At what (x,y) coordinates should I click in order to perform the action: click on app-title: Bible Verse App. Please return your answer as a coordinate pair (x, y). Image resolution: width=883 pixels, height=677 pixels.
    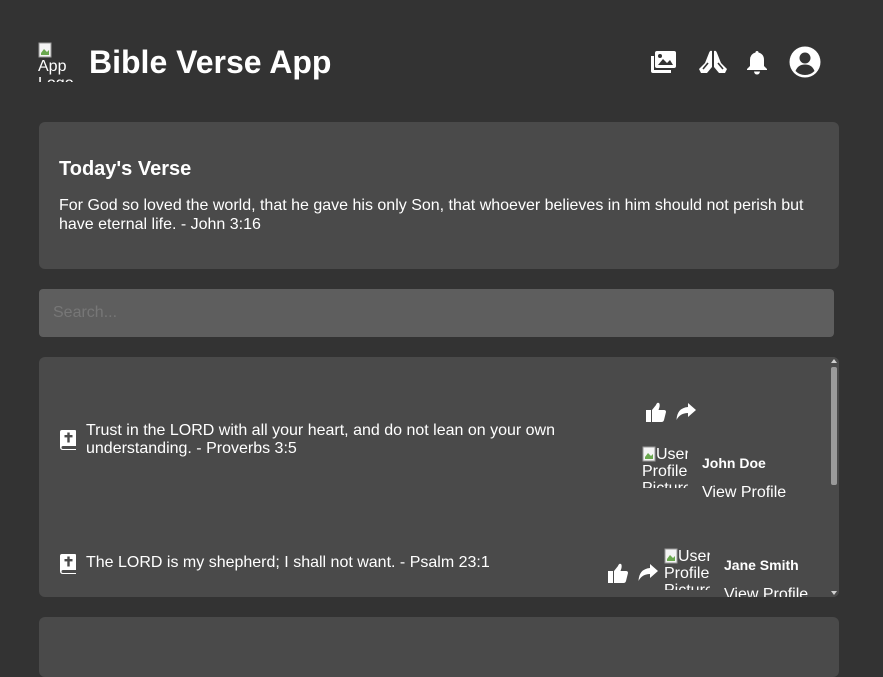
    Looking at the image, I should click on (210, 62).